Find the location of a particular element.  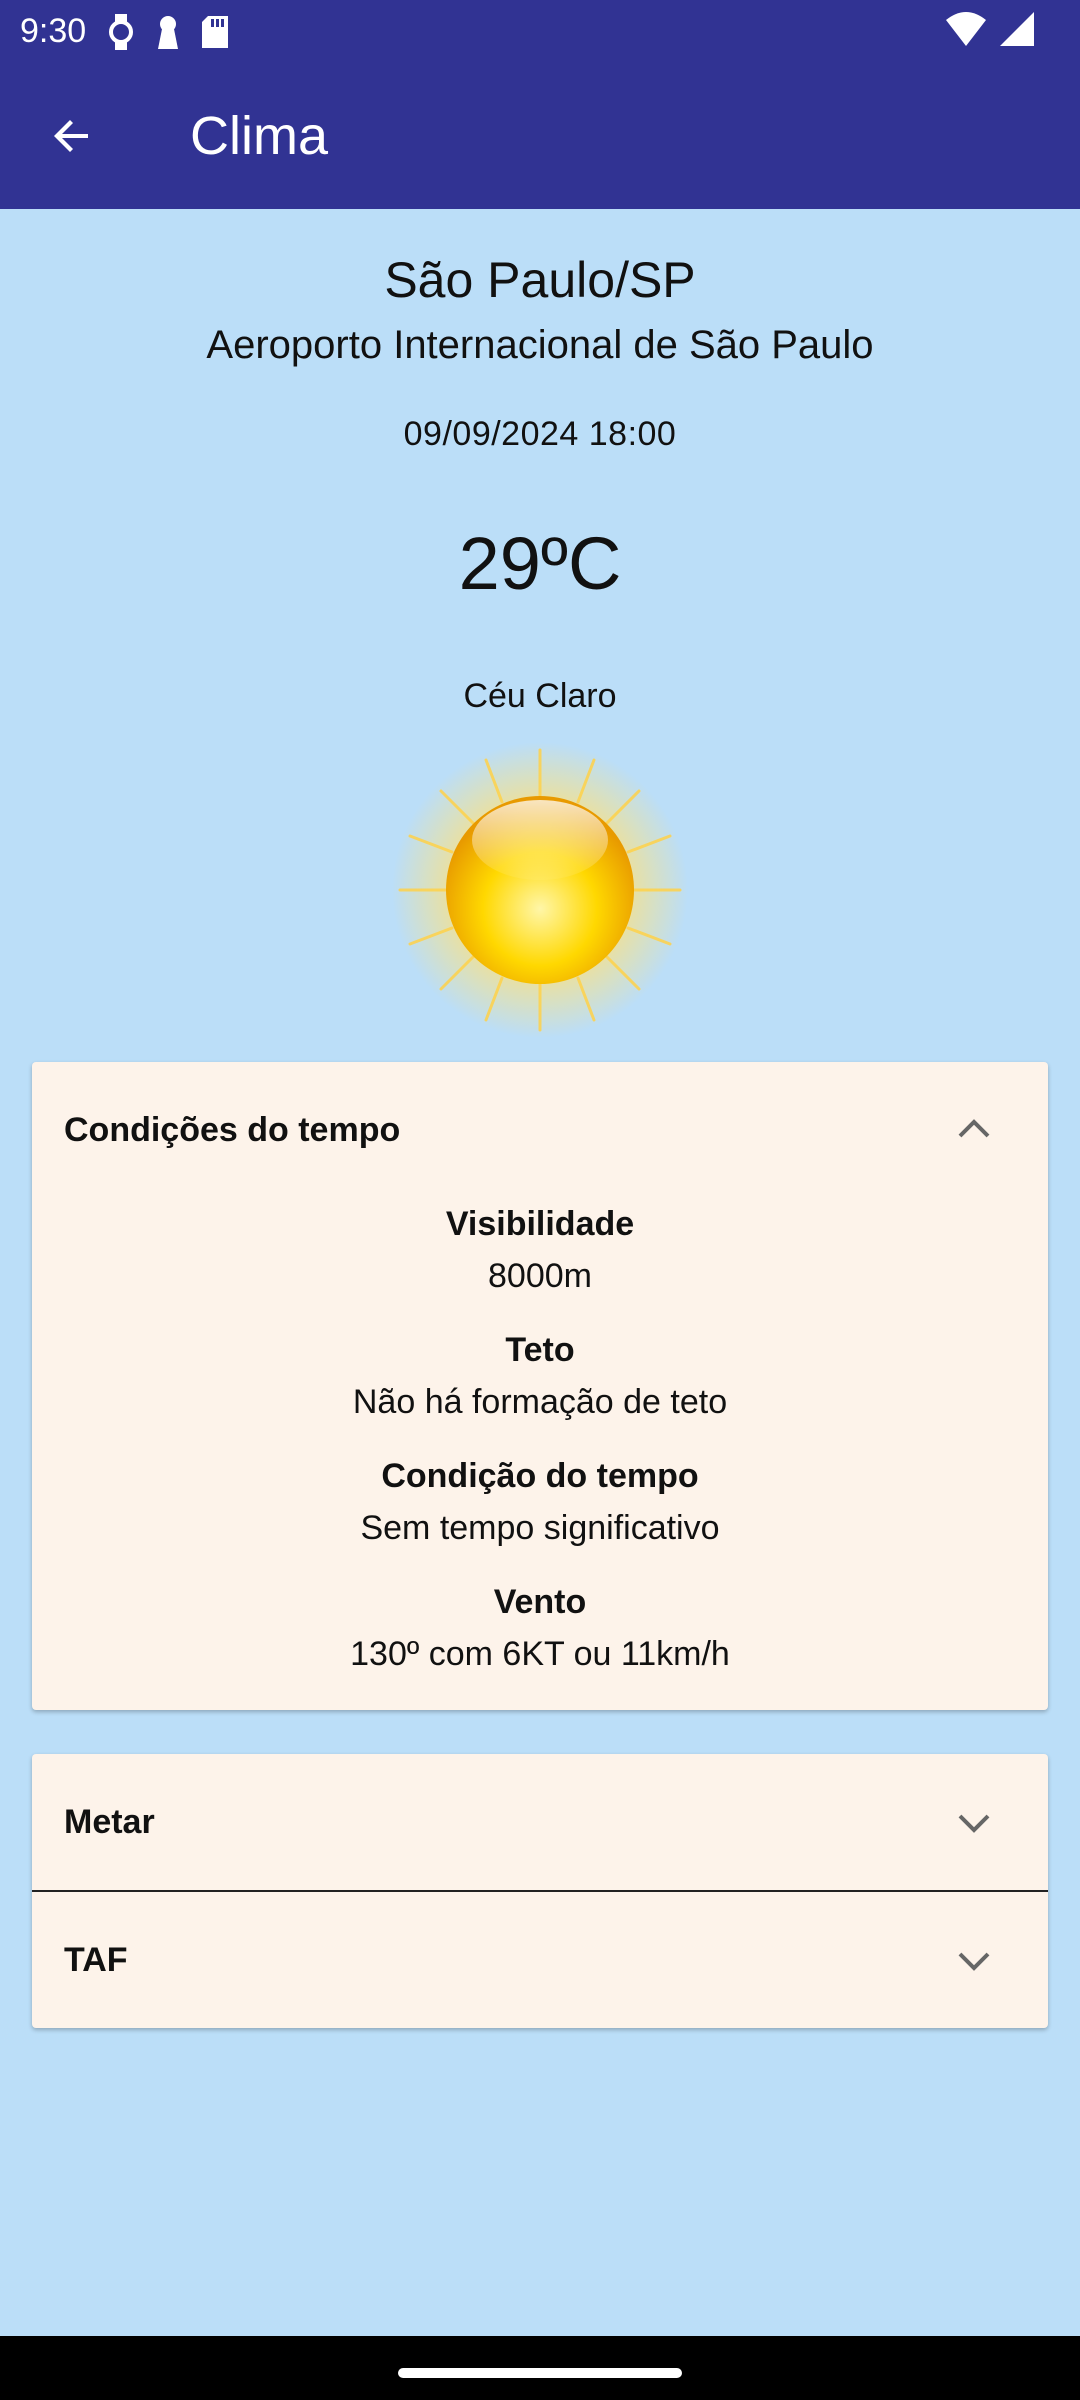

observation-datetime: 09/09/2024 18:00 is located at coordinates (540, 434).